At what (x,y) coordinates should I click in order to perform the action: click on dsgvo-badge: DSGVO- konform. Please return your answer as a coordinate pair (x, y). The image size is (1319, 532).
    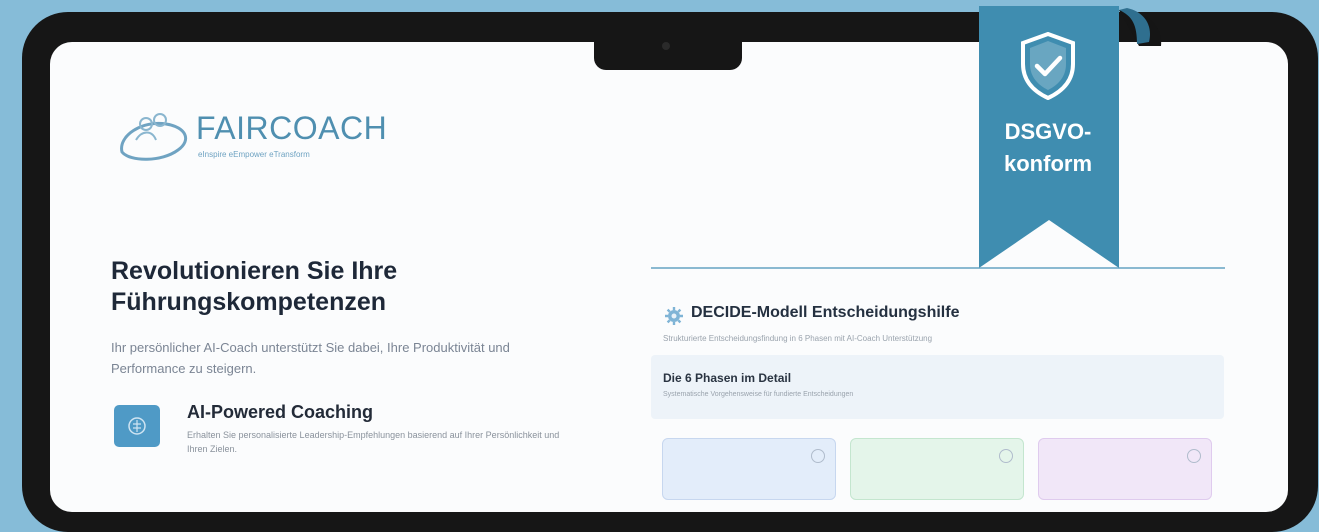
    Looking at the image, I should click on (1072, 141).